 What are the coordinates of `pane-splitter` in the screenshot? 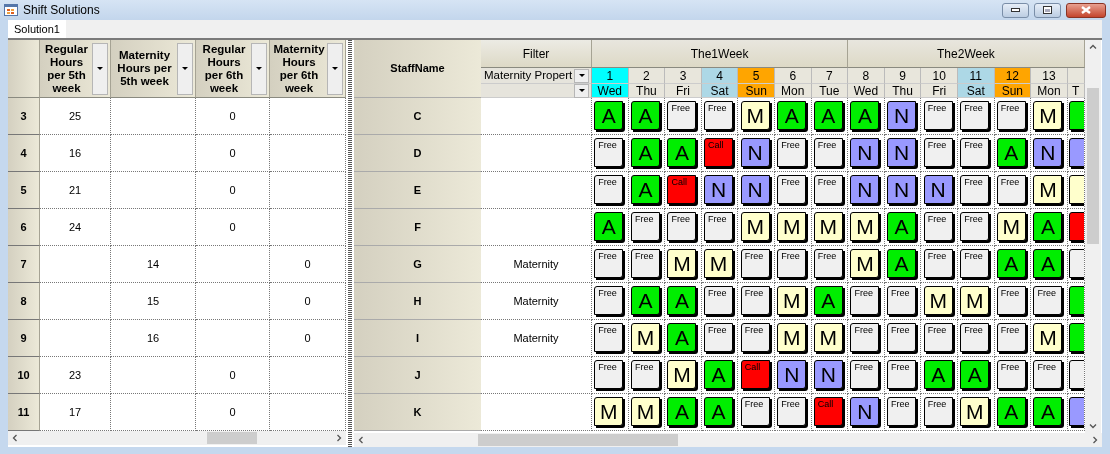 It's located at (350, 243).